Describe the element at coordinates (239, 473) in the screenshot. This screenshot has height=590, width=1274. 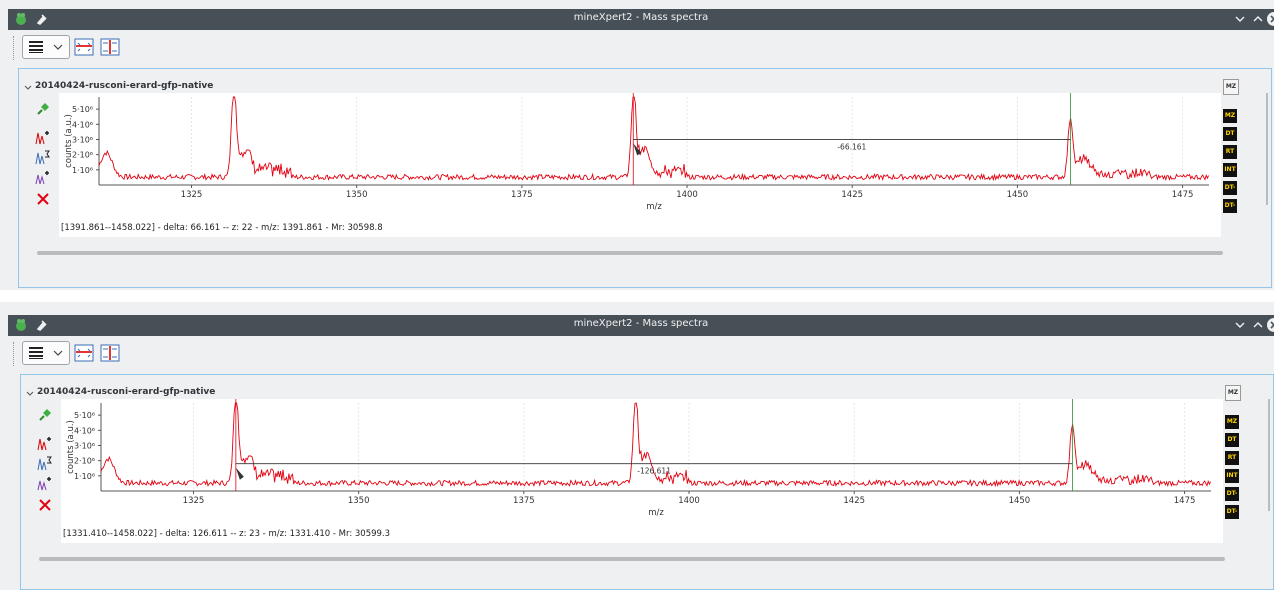
I see `cursor-arrow-icon` at that location.